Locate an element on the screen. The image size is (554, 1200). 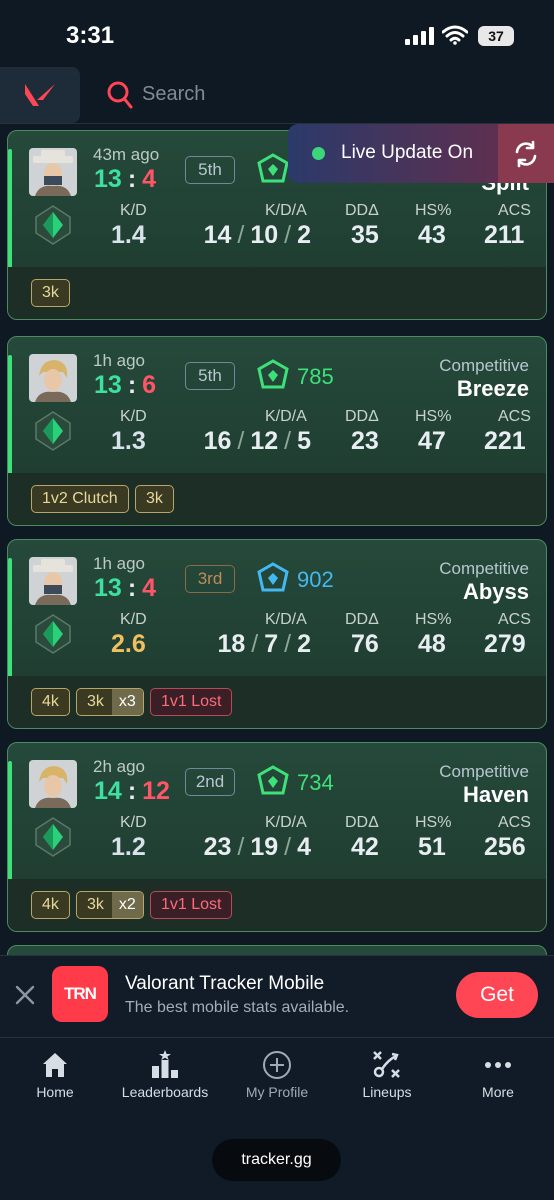
hs-value: 48 is located at coordinates (432, 644).